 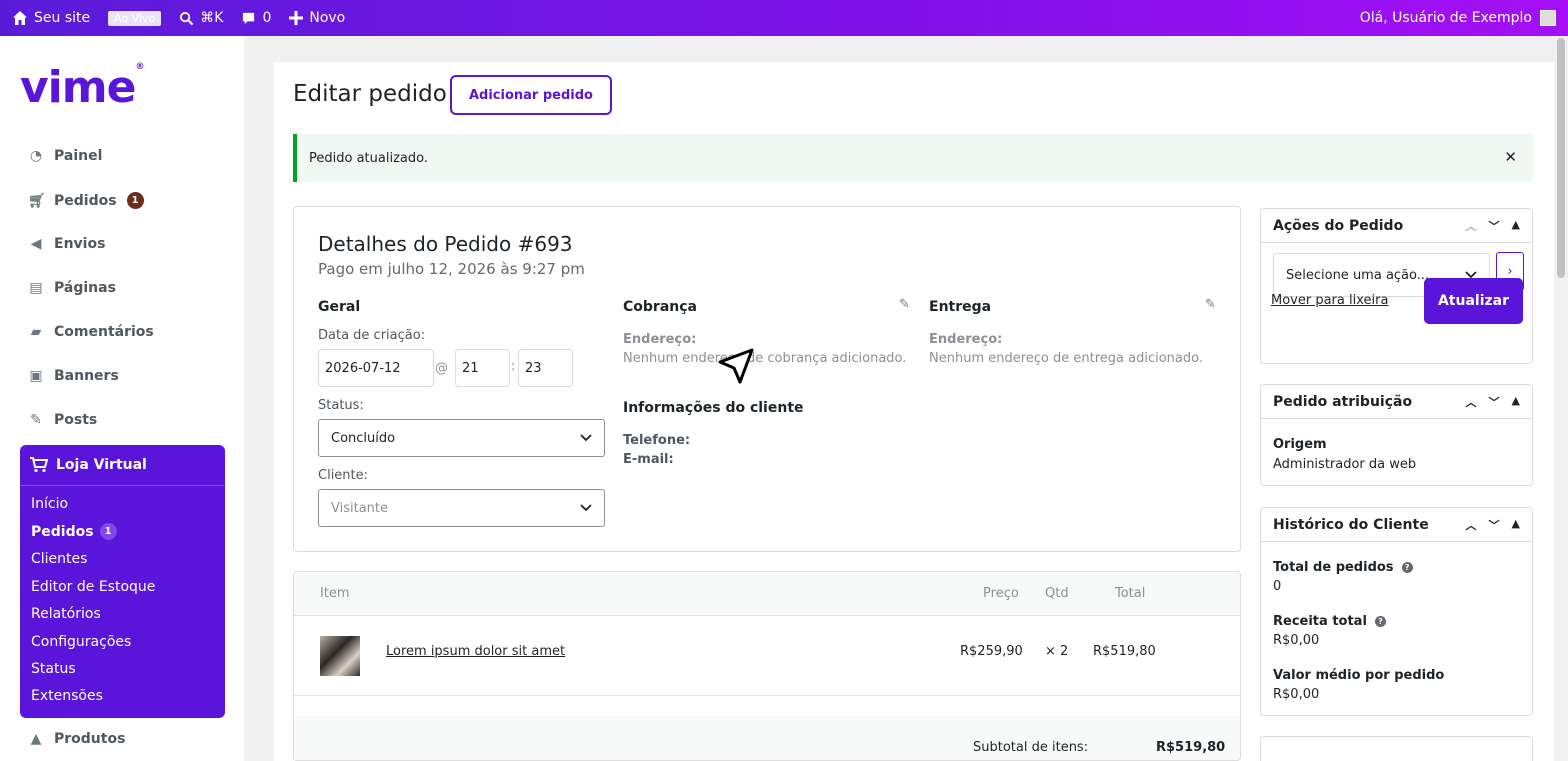 What do you see at coordinates (660, 339) in the screenshot?
I see `billing-address-label: Endereço:` at bounding box center [660, 339].